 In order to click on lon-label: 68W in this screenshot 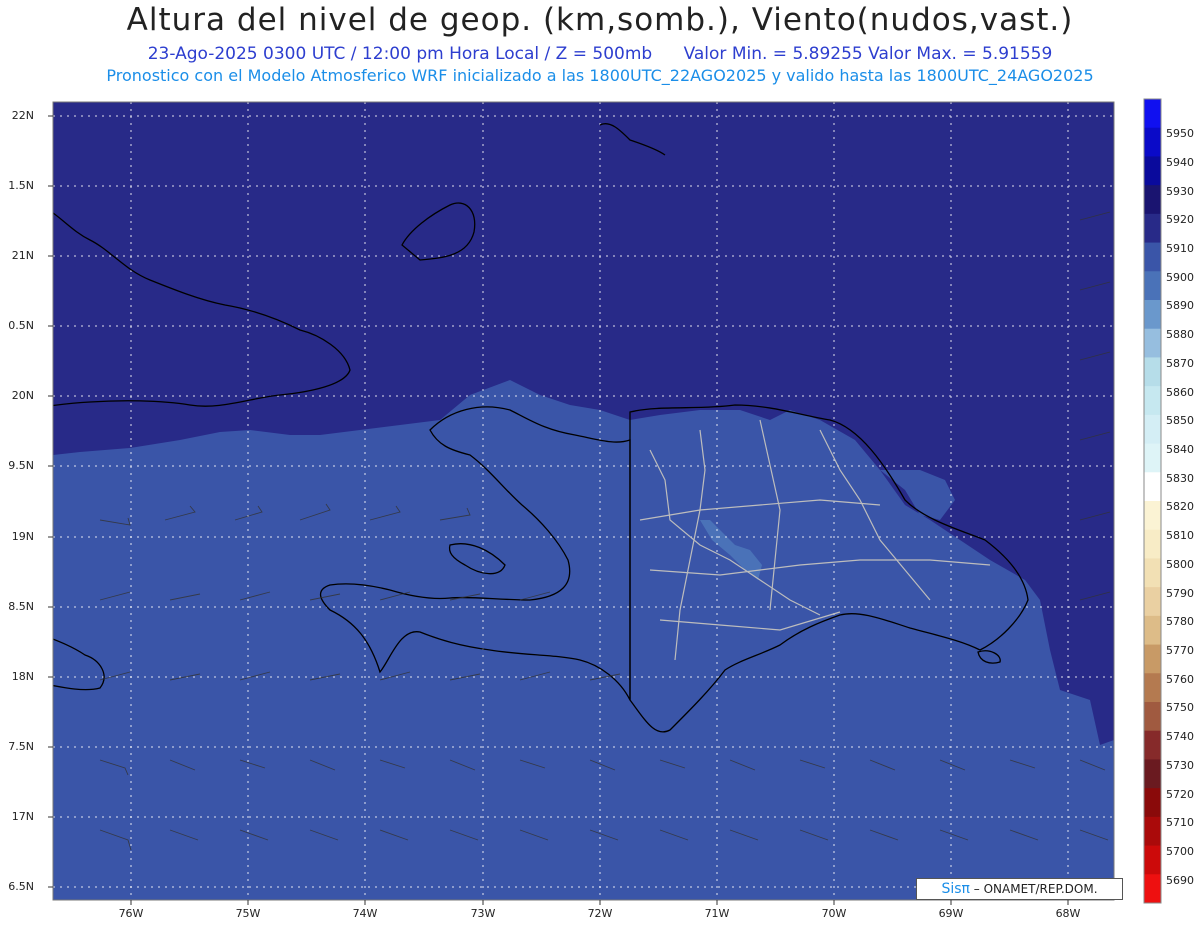, I will do `click(1068, 913)`.